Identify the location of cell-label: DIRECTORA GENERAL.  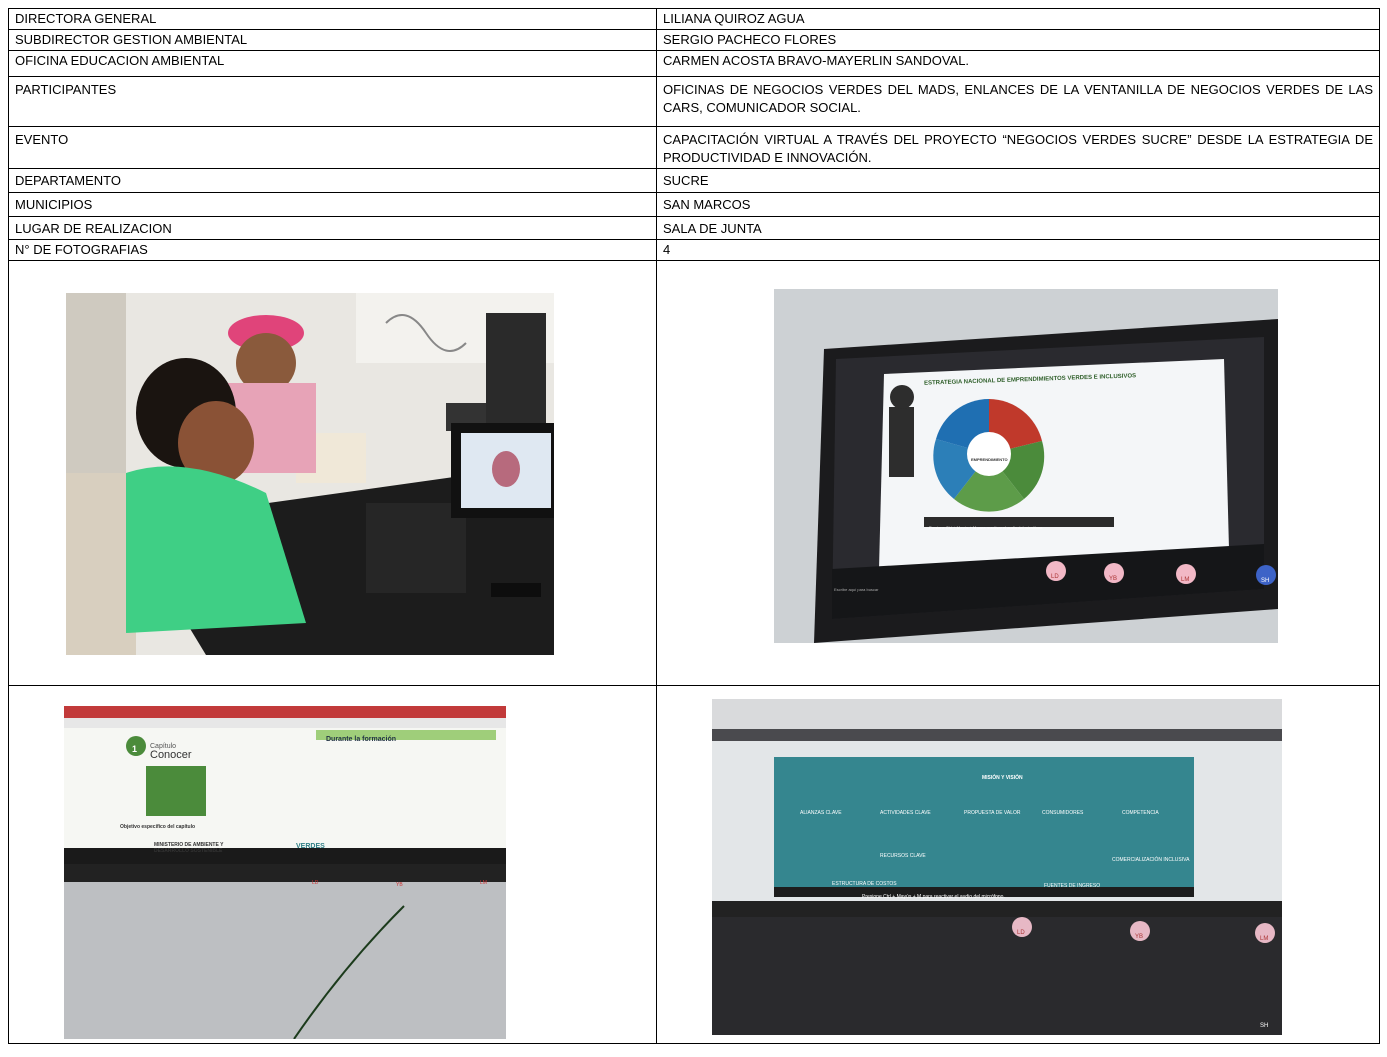
(332, 19).